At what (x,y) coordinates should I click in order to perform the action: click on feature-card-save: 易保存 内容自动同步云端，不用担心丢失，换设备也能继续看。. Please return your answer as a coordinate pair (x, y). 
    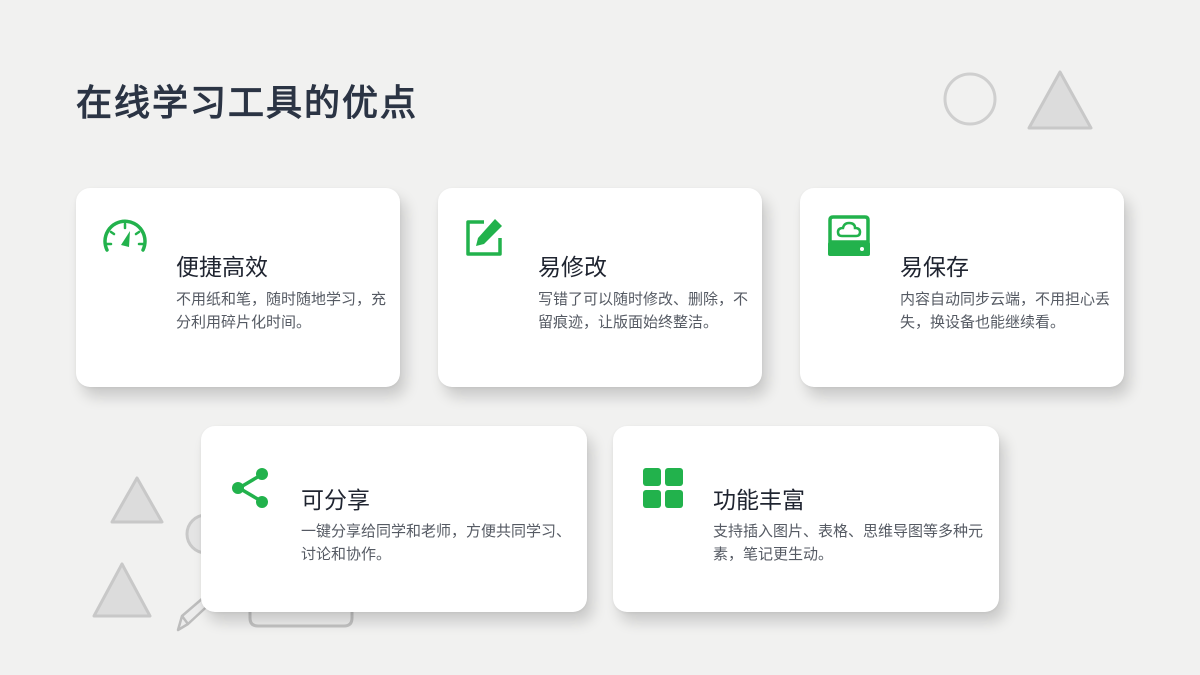
    Looking at the image, I should click on (962, 287).